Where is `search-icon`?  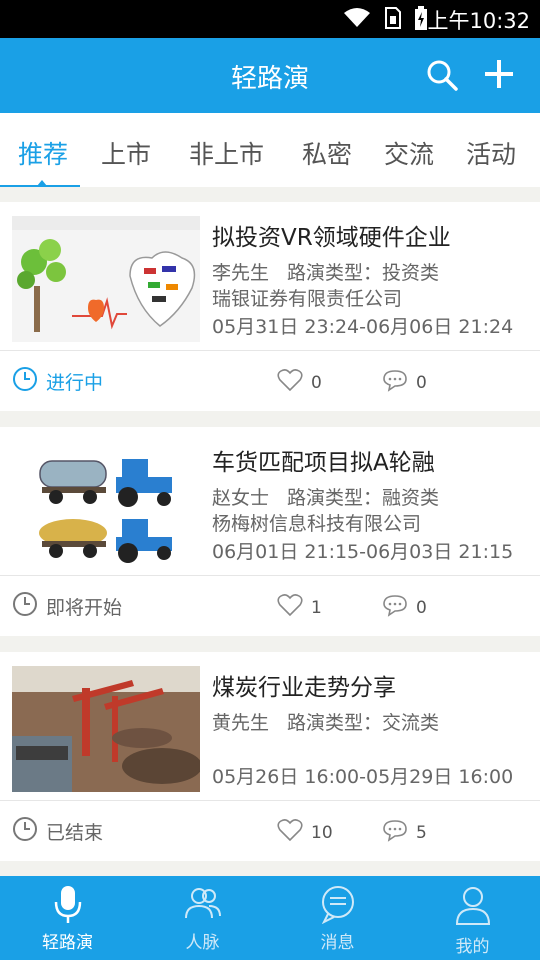 search-icon is located at coordinates (442, 75).